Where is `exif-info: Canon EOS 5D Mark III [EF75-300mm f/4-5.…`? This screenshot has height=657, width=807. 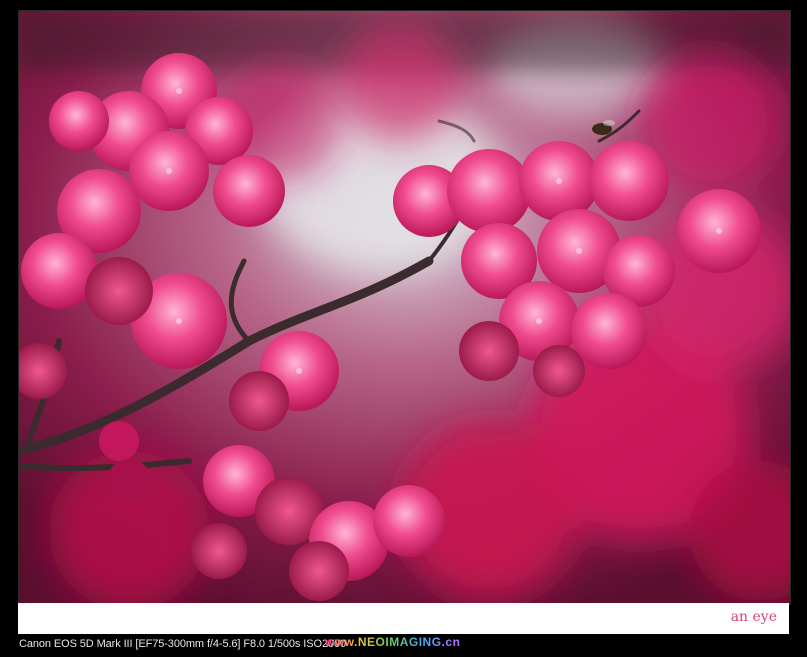
exif-info: Canon EOS 5D Mark III [EF75-300mm f/4-5.… is located at coordinates (183, 644).